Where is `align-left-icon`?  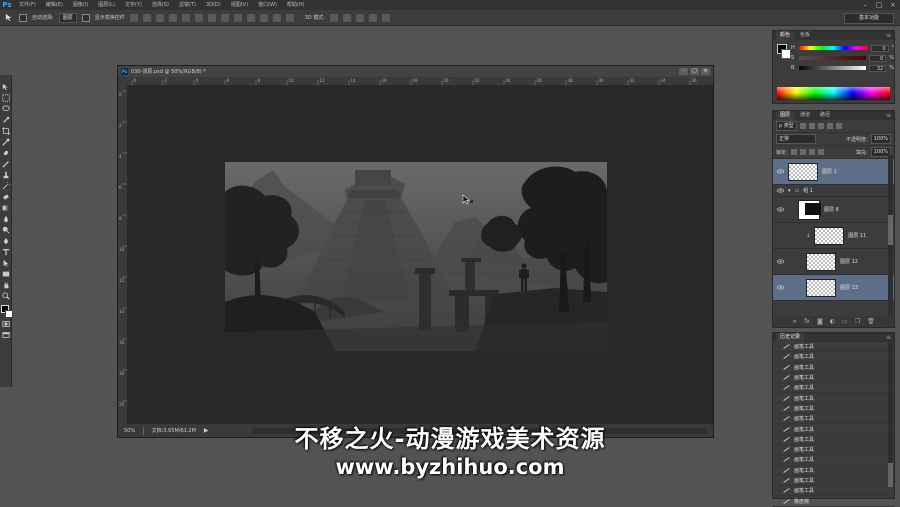
align-left-icon is located at coordinates (172, 17).